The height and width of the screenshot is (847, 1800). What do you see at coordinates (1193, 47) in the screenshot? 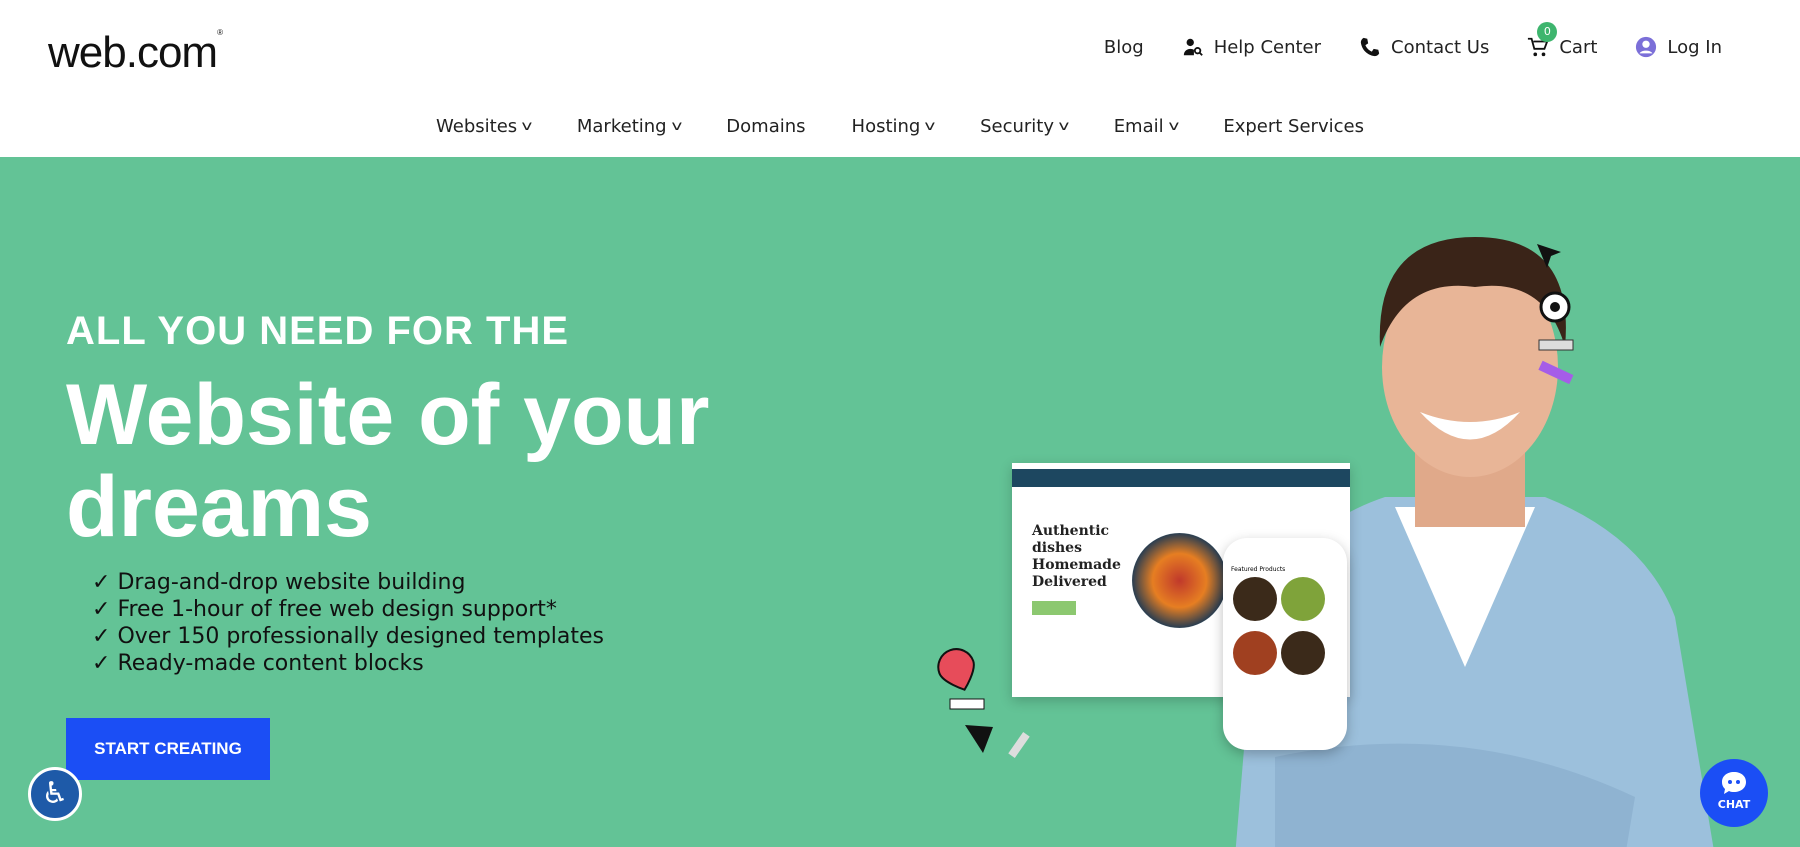
I see `user-search-icon` at bounding box center [1193, 47].